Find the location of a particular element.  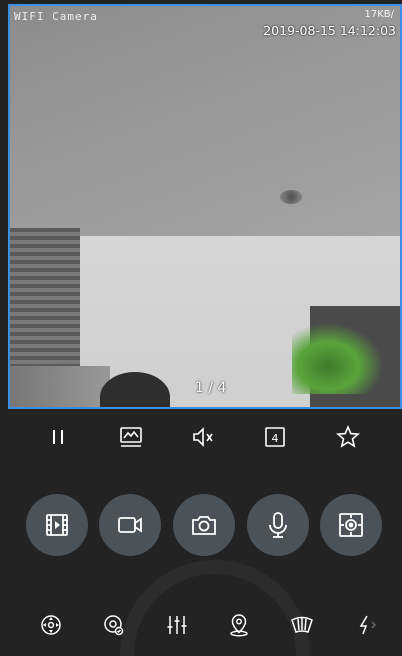

fisheye-button is located at coordinates (302, 625).